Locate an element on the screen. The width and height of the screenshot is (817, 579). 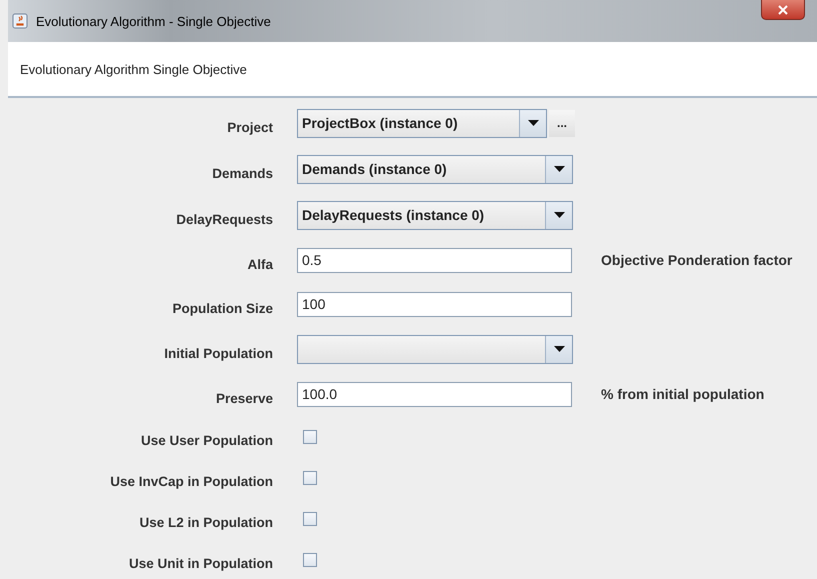
close-icon is located at coordinates (783, 9).